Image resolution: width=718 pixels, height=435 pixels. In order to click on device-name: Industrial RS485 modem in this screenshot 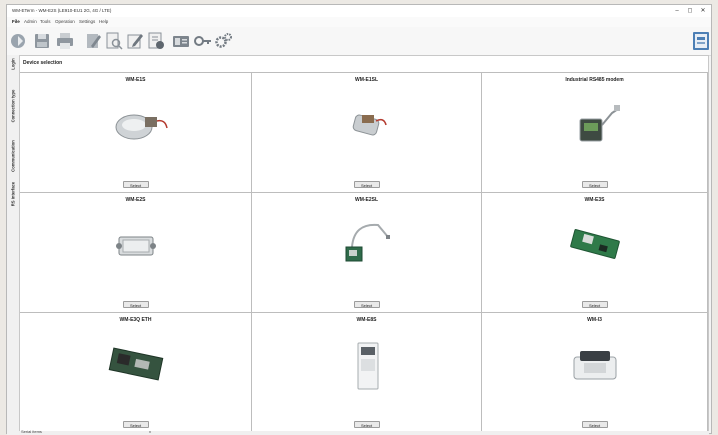, I will do `click(594, 80)`.